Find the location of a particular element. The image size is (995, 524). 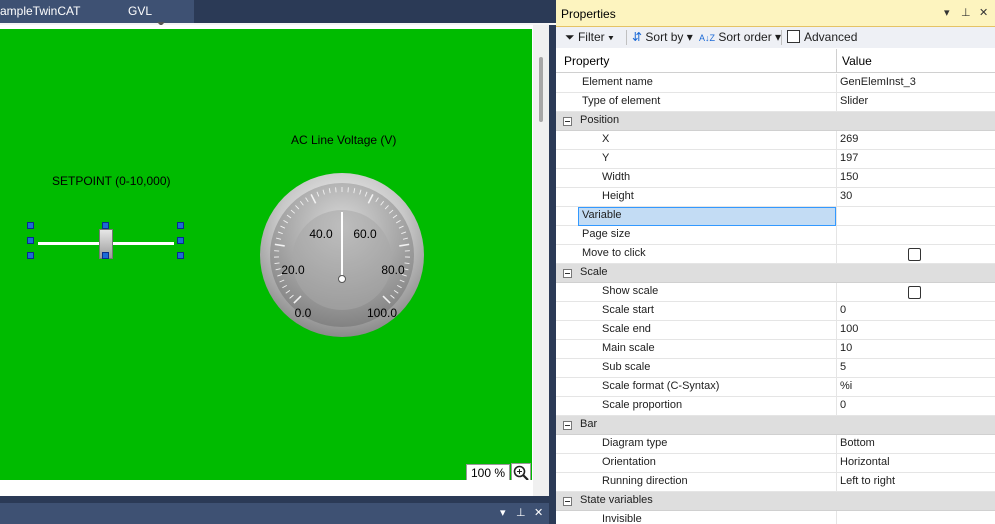

selection-handle-bottom-center is located at coordinates (105, 255).